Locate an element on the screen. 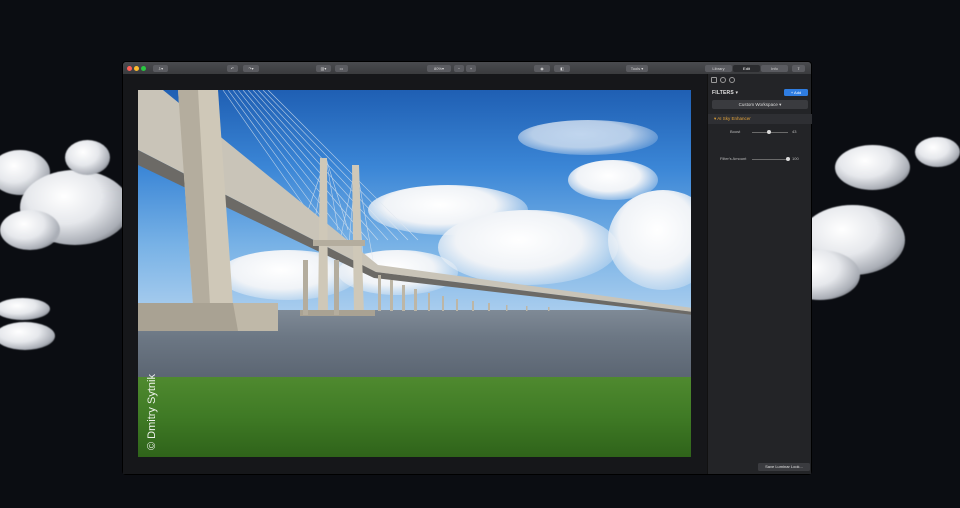 This screenshot has height=508, width=960. filters-menu: FILTERS ▾ is located at coordinates (725, 93).